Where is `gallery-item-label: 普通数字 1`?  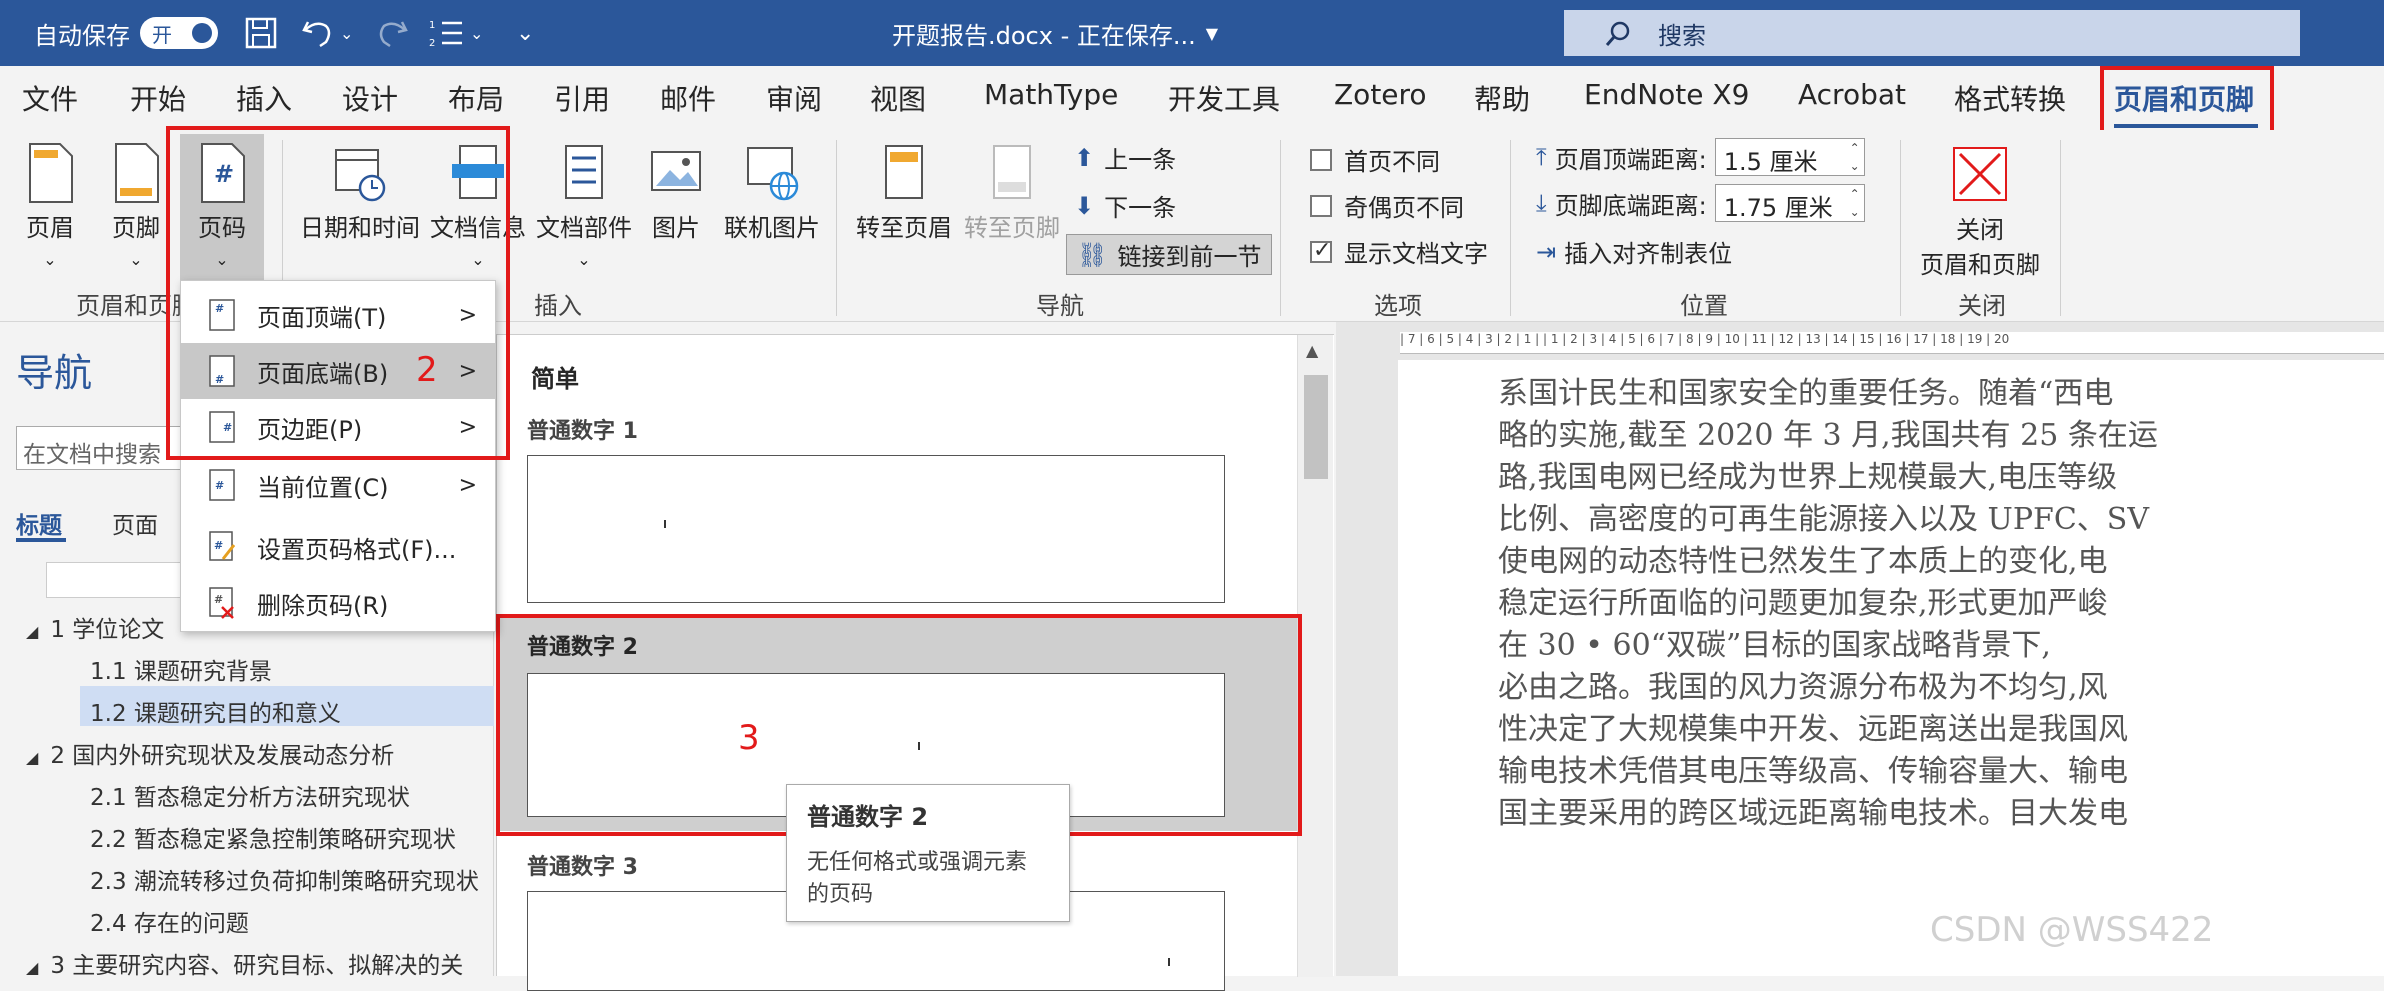 gallery-item-label: 普通数字 1 is located at coordinates (582, 431).